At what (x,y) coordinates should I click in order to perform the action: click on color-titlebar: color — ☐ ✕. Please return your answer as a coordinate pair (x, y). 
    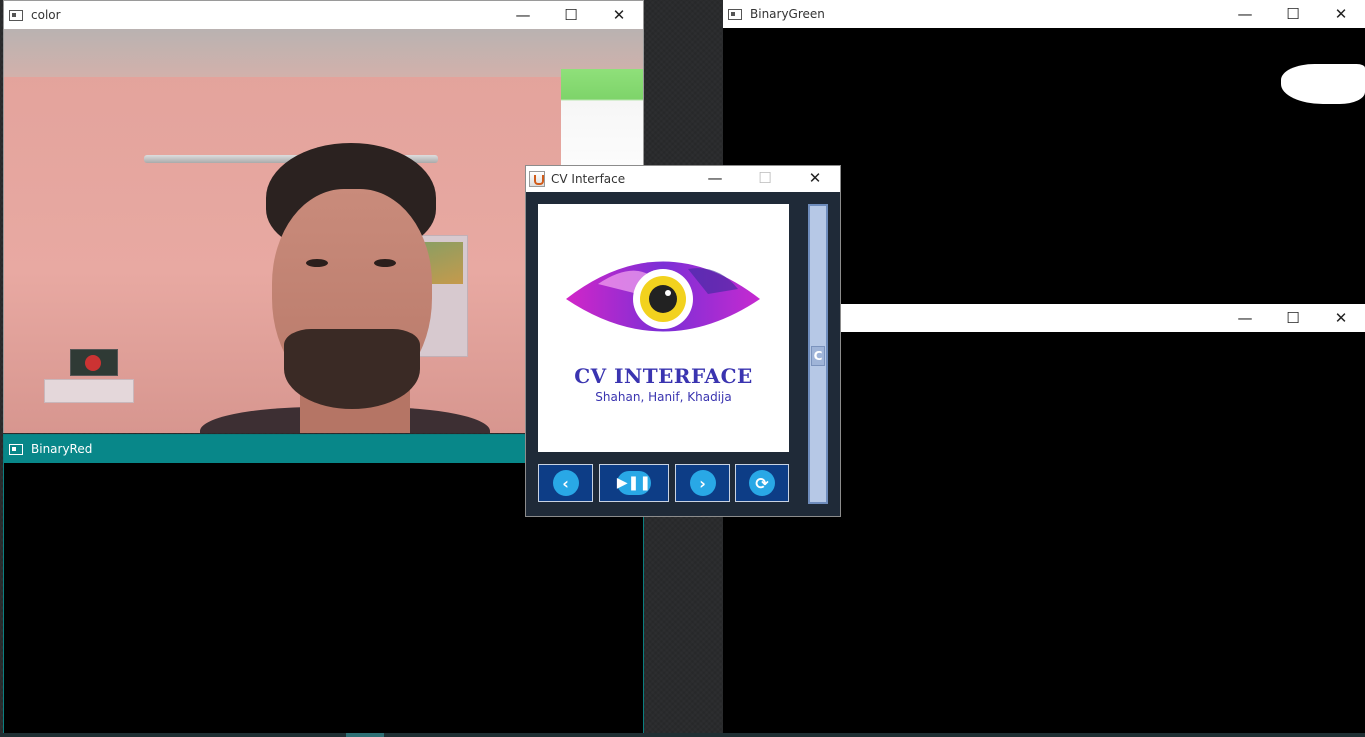
    Looking at the image, I should click on (323, 15).